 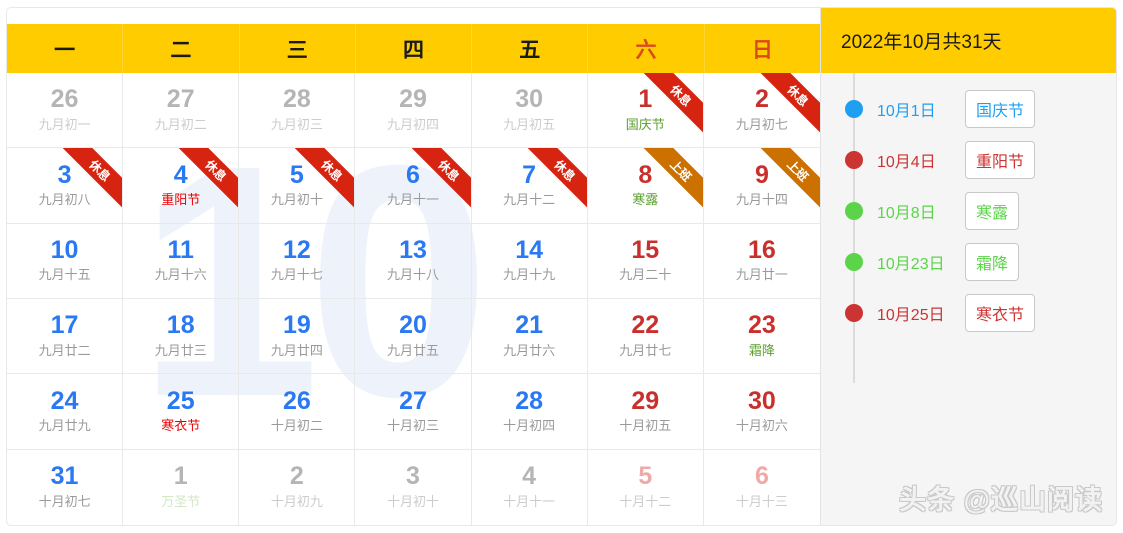 I want to click on day-cell: 3 九月初八 休息, so click(x=65, y=186).